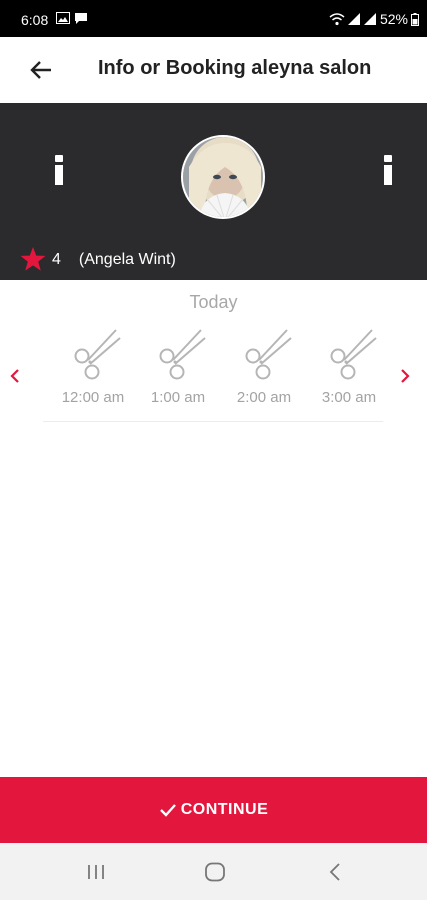 This screenshot has height=900, width=427. Describe the element at coordinates (33, 259) in the screenshot. I see `star-icon` at that location.